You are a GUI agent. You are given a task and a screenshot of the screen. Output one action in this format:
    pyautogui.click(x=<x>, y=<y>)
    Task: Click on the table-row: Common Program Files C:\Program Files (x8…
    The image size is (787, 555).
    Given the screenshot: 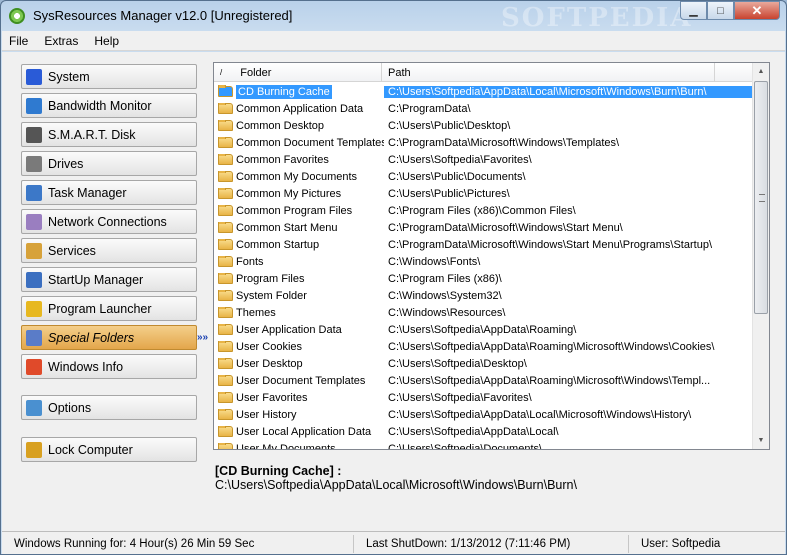 What is the action you would take?
    pyautogui.click(x=484, y=210)
    